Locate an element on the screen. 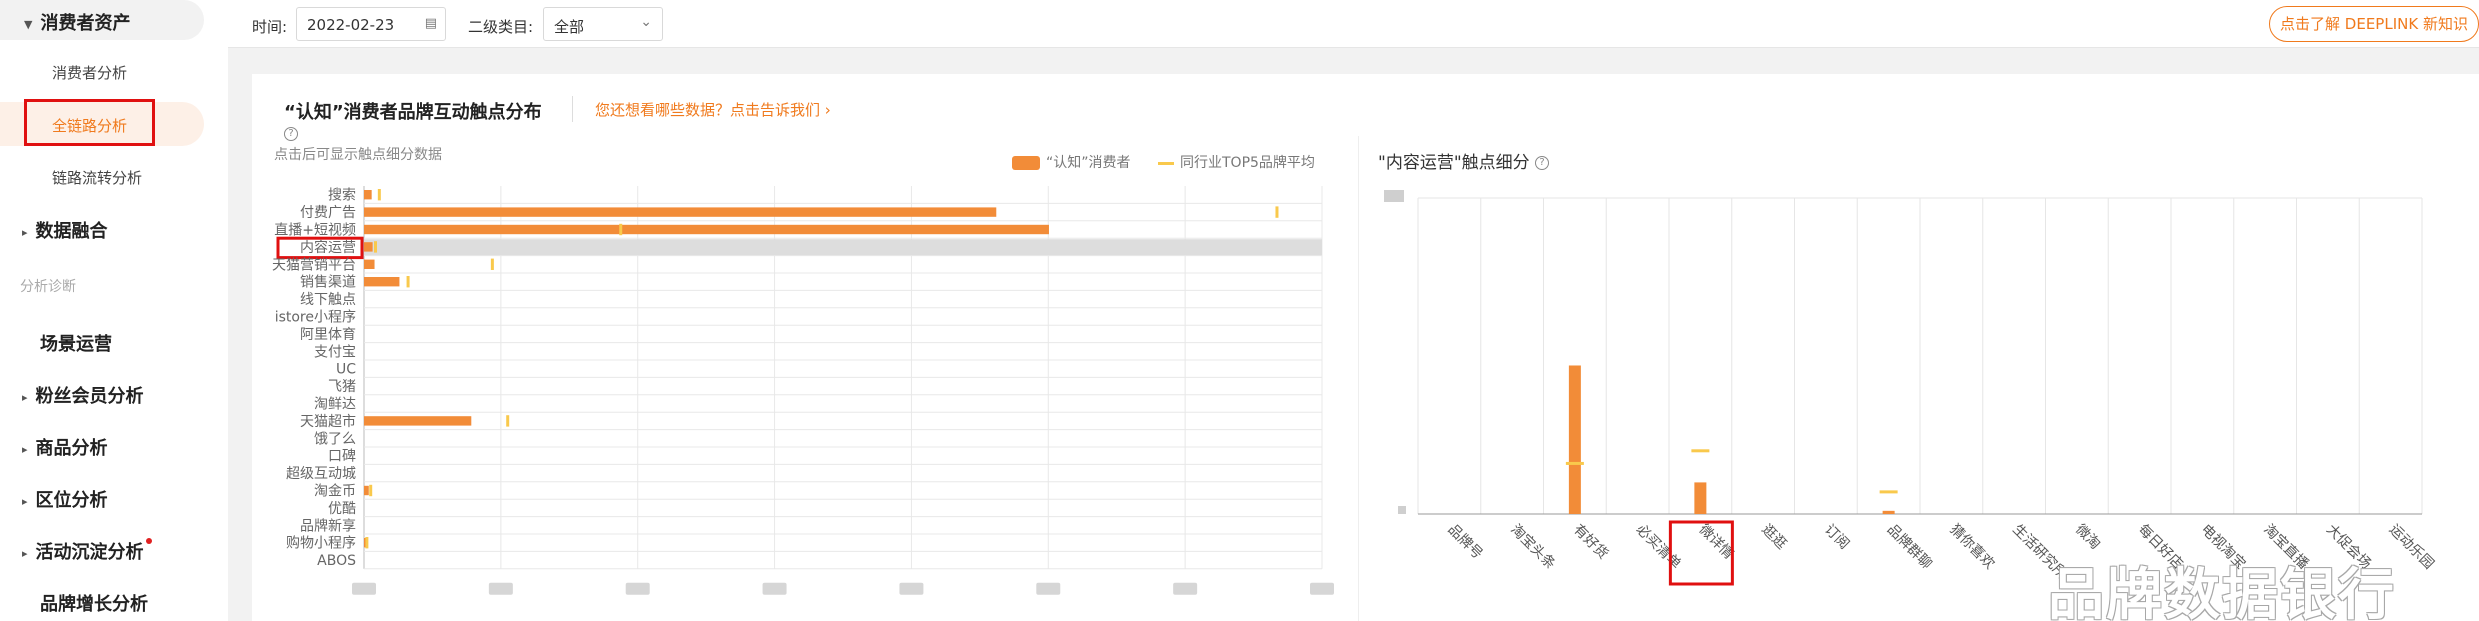 This screenshot has width=2479, height=621. category-label: 品牌号 is located at coordinates (1466, 542).